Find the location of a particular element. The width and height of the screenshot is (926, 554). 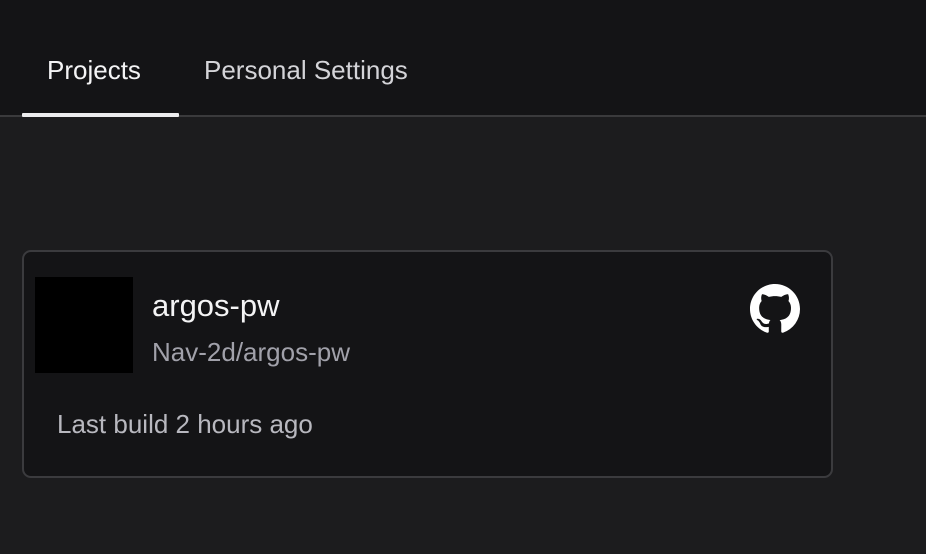

github-icon is located at coordinates (775, 308).